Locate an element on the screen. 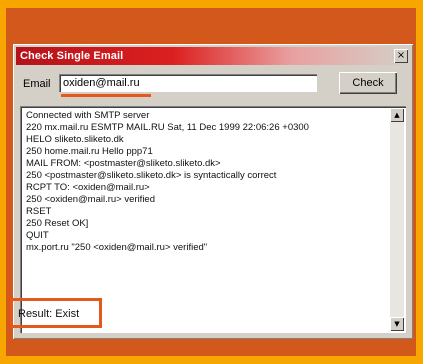 Image resolution: width=423 pixels, height=364 pixels. email-input is located at coordinates (188, 83).